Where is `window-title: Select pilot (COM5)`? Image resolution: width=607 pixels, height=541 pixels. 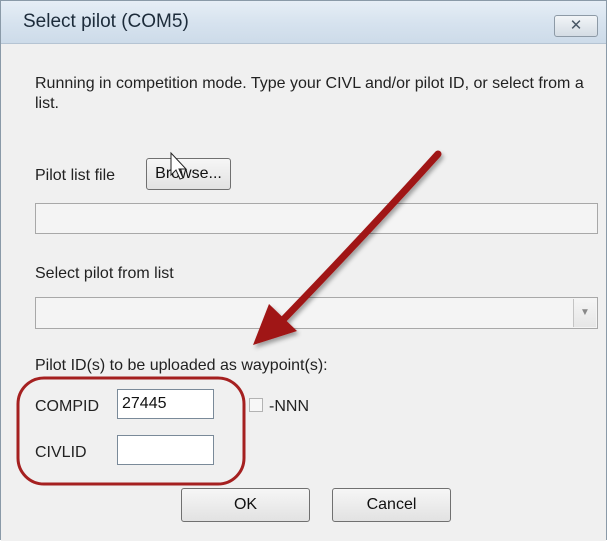
window-title: Select pilot (COM5) is located at coordinates (106, 21).